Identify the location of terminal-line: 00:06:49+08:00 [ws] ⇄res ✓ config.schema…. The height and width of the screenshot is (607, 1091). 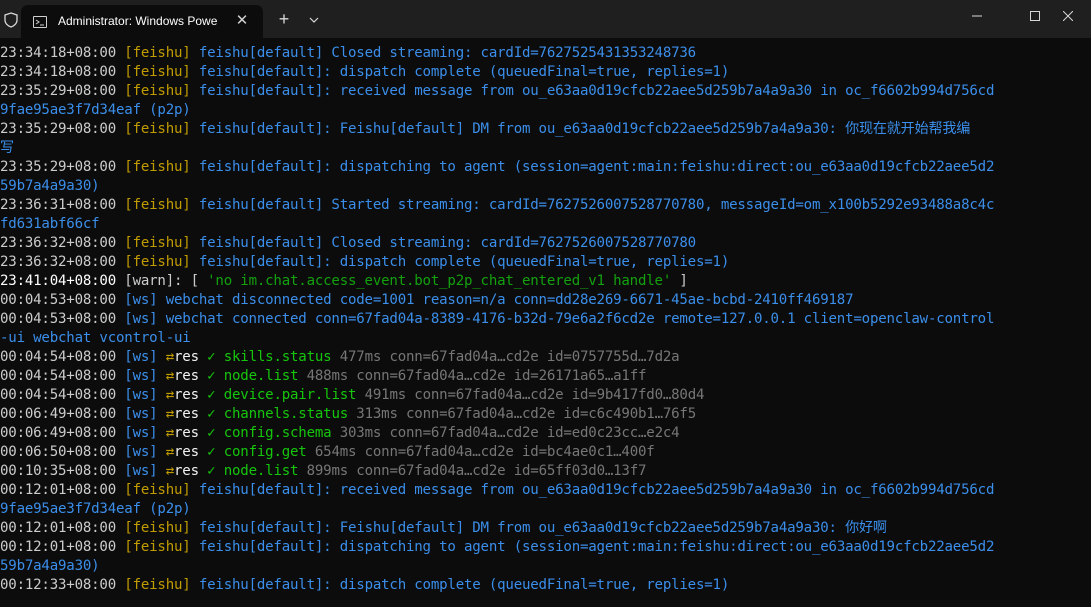
(340, 433).